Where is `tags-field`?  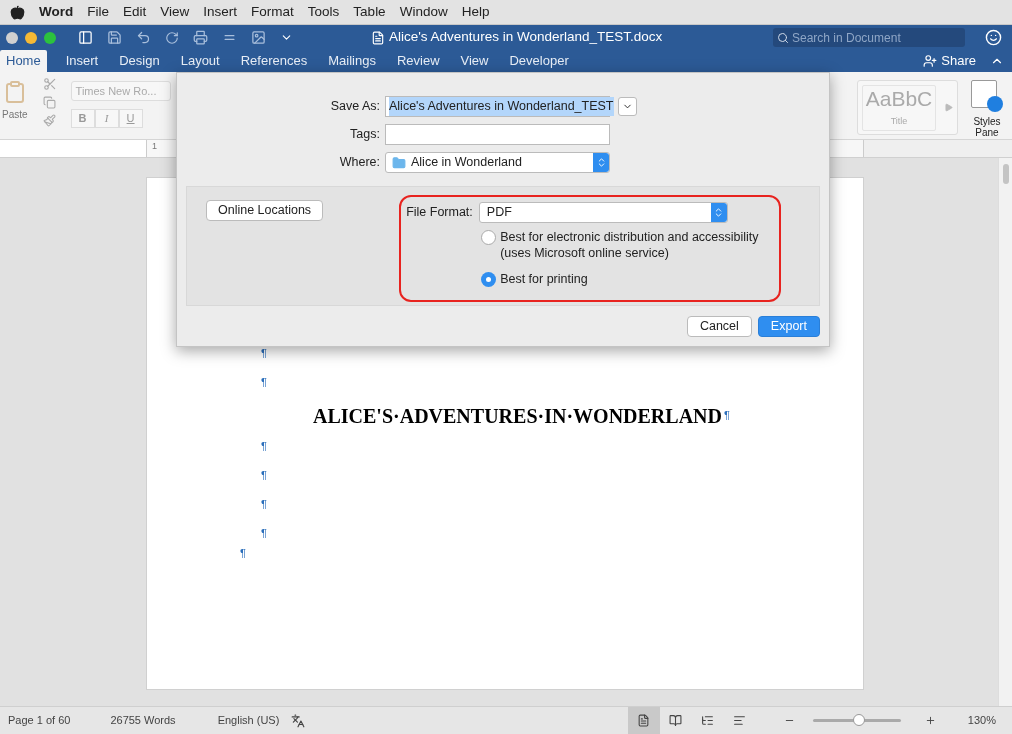
tags-field is located at coordinates (497, 134).